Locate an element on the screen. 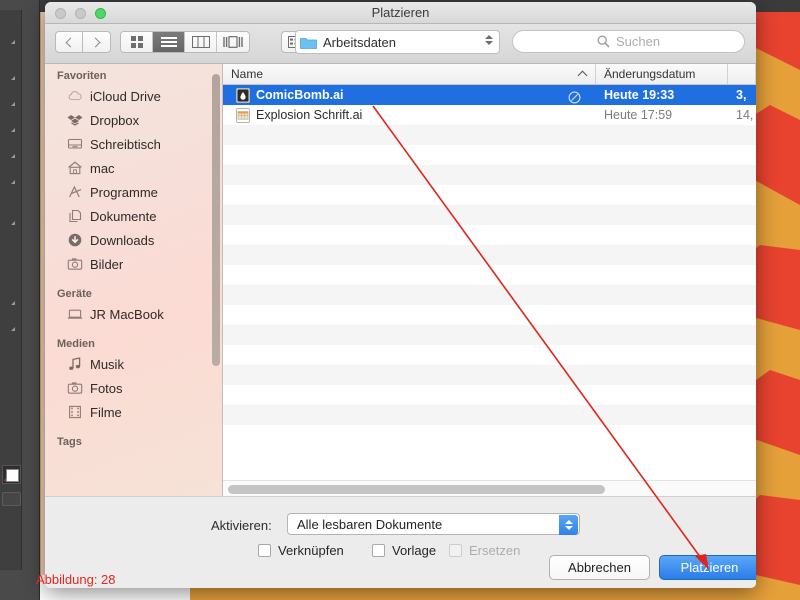 This screenshot has height=600, width=800. table-row: ComicBomb.ai Heute 19:33 3, is located at coordinates (489, 95).